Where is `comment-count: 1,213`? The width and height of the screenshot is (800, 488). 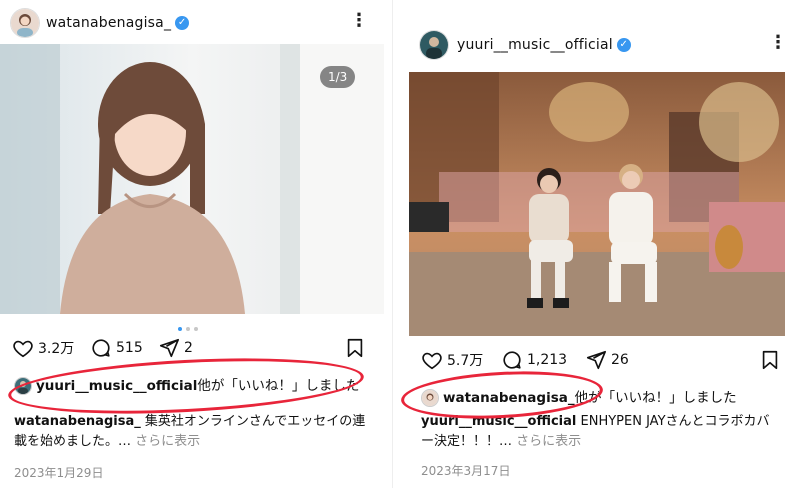 comment-count: 1,213 is located at coordinates (547, 360).